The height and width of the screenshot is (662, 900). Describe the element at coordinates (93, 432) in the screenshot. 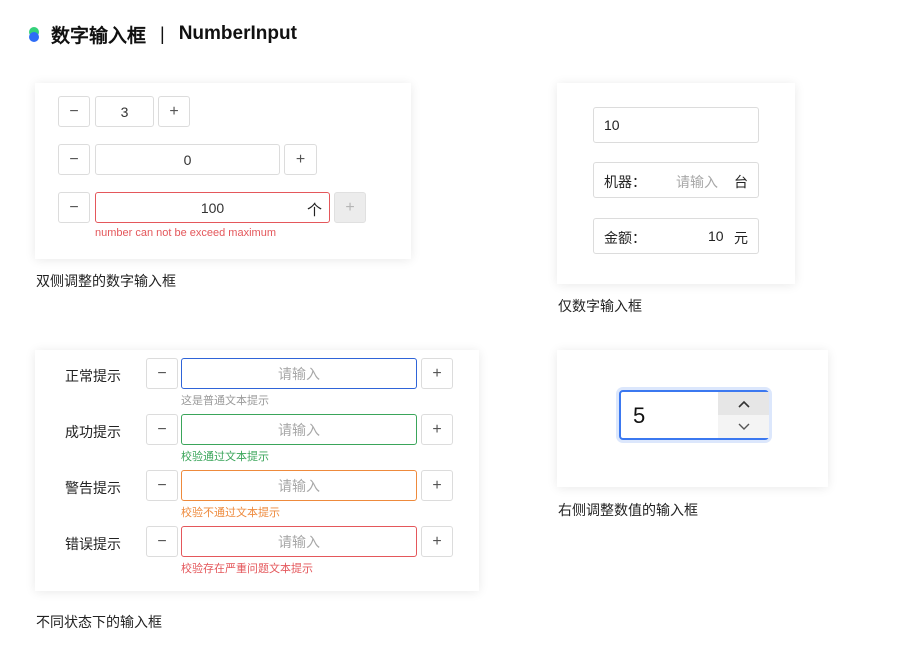

I see `status-label: 成功提示` at that location.